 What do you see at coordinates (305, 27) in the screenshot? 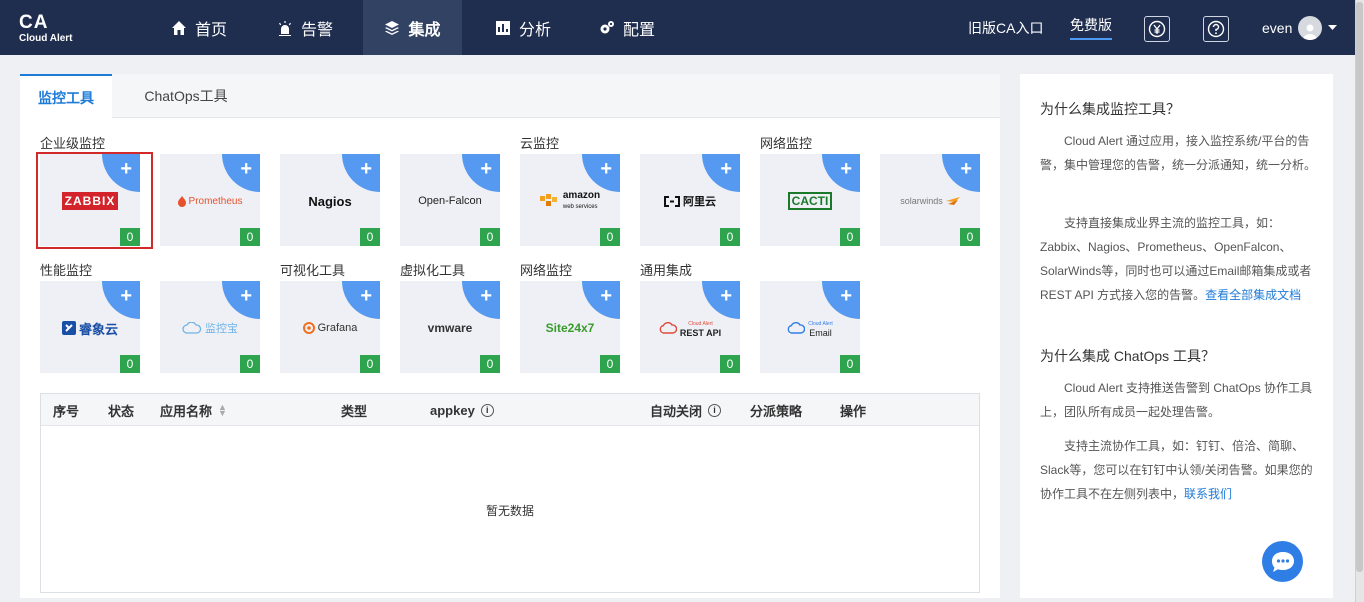
I see `nav-alerts: 告警` at bounding box center [305, 27].